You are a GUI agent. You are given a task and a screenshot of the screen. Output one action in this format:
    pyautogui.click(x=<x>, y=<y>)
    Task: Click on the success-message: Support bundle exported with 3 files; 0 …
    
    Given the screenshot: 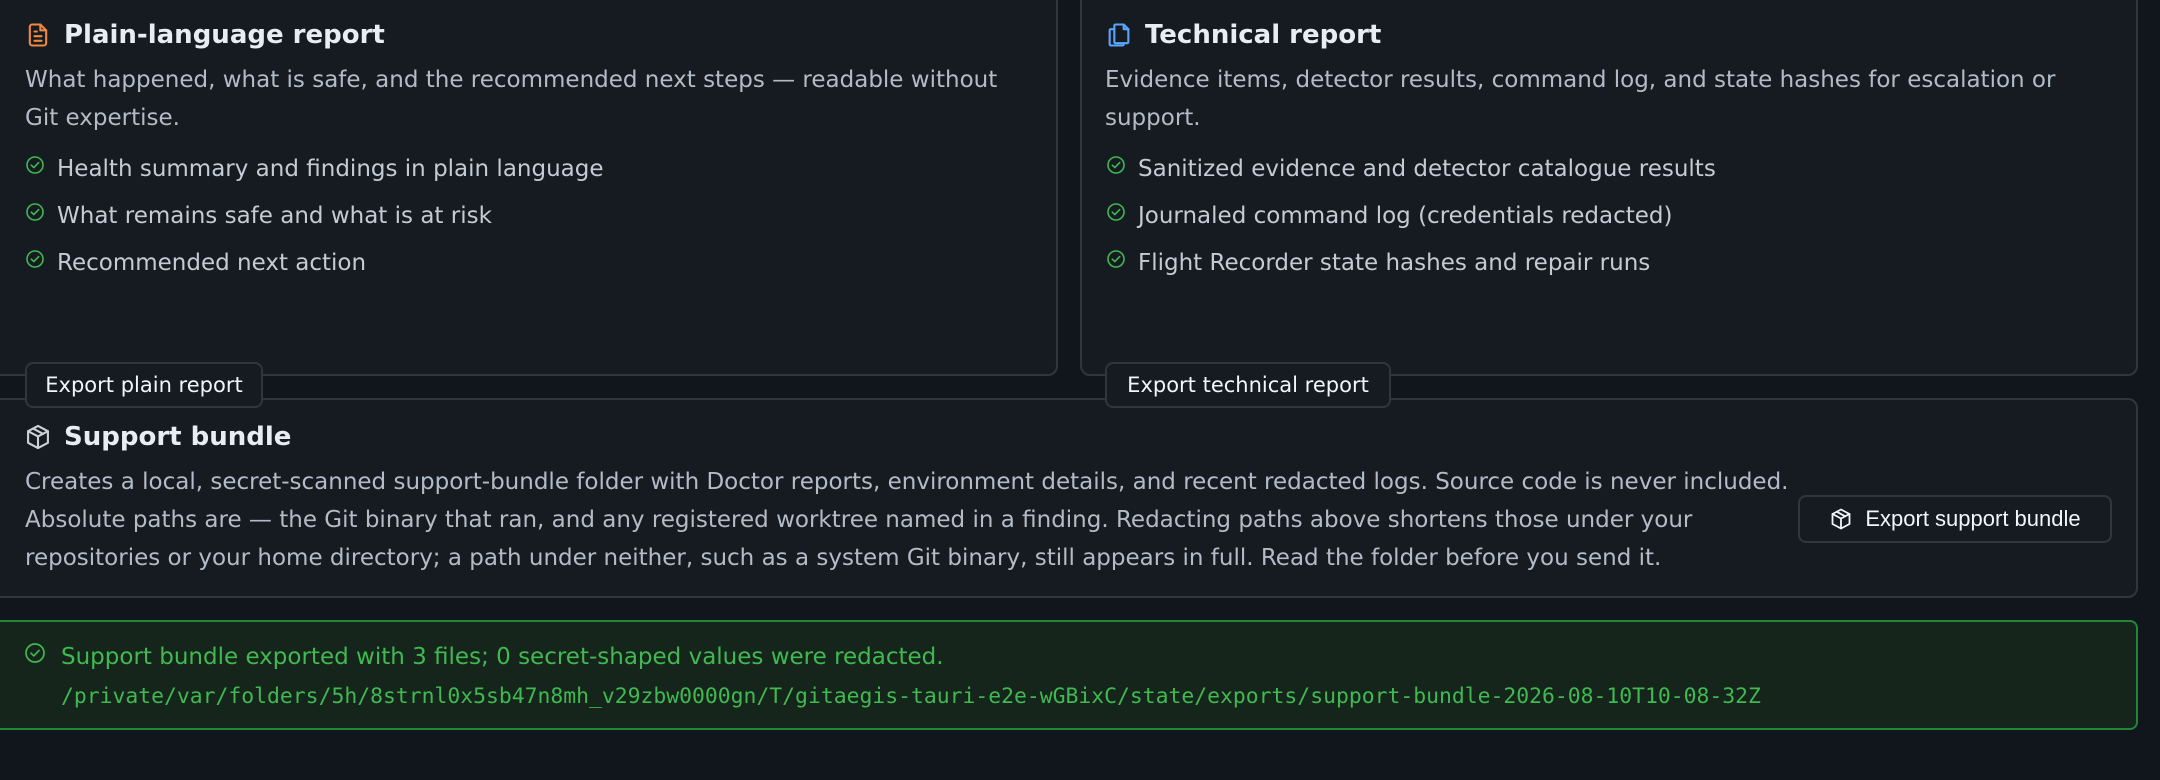 What is the action you would take?
    pyautogui.click(x=502, y=657)
    